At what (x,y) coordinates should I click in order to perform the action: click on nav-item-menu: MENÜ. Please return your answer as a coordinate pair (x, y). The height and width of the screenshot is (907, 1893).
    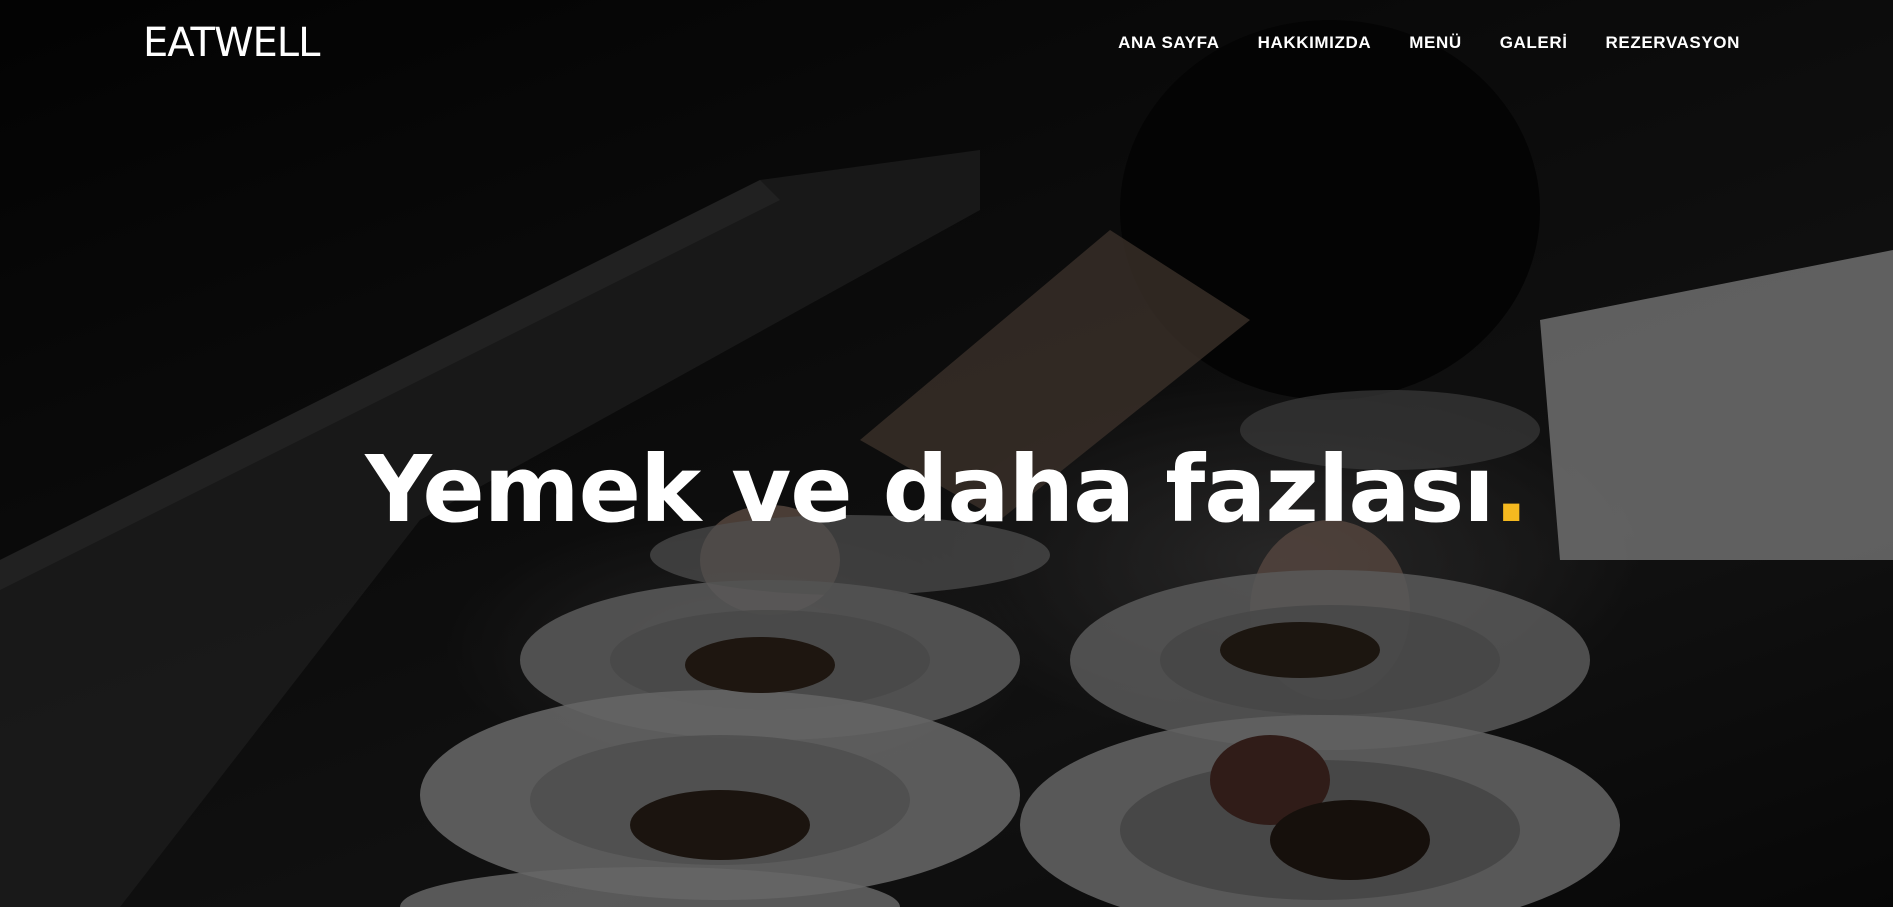
    Looking at the image, I should click on (1435, 43).